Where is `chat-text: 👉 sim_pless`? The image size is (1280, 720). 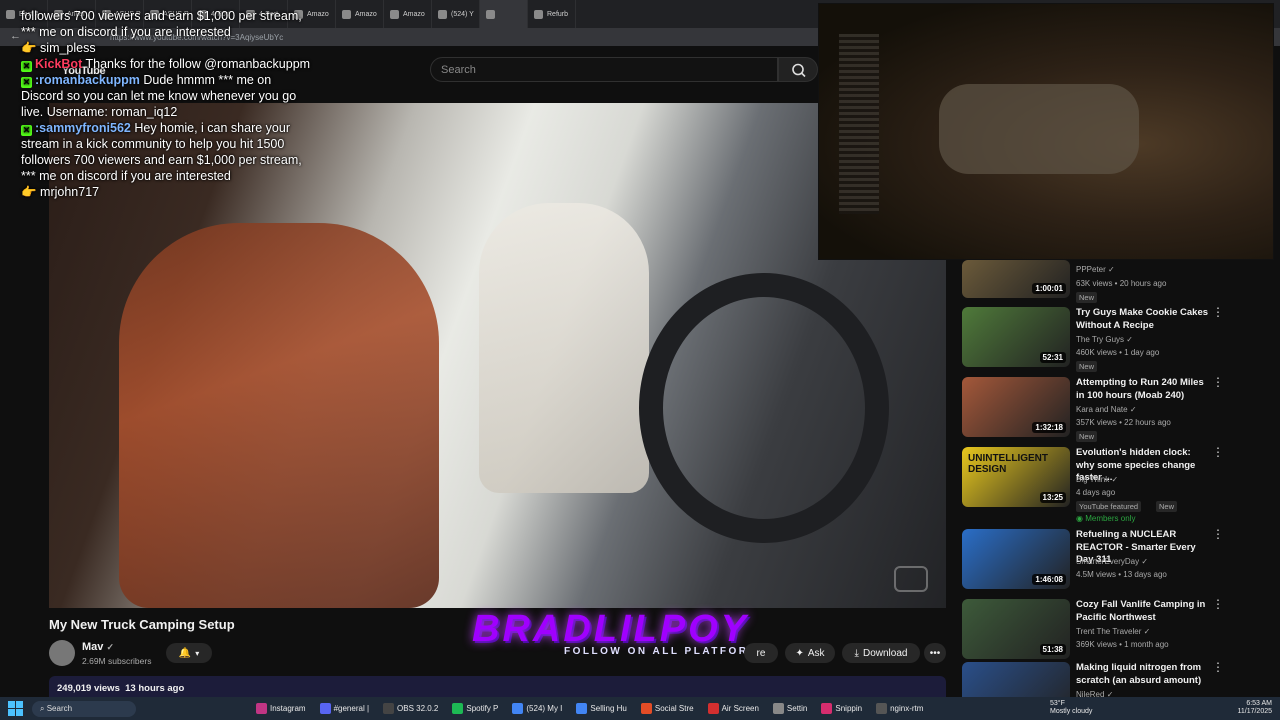
chat-text: 👉 sim_pless is located at coordinates (58, 48).